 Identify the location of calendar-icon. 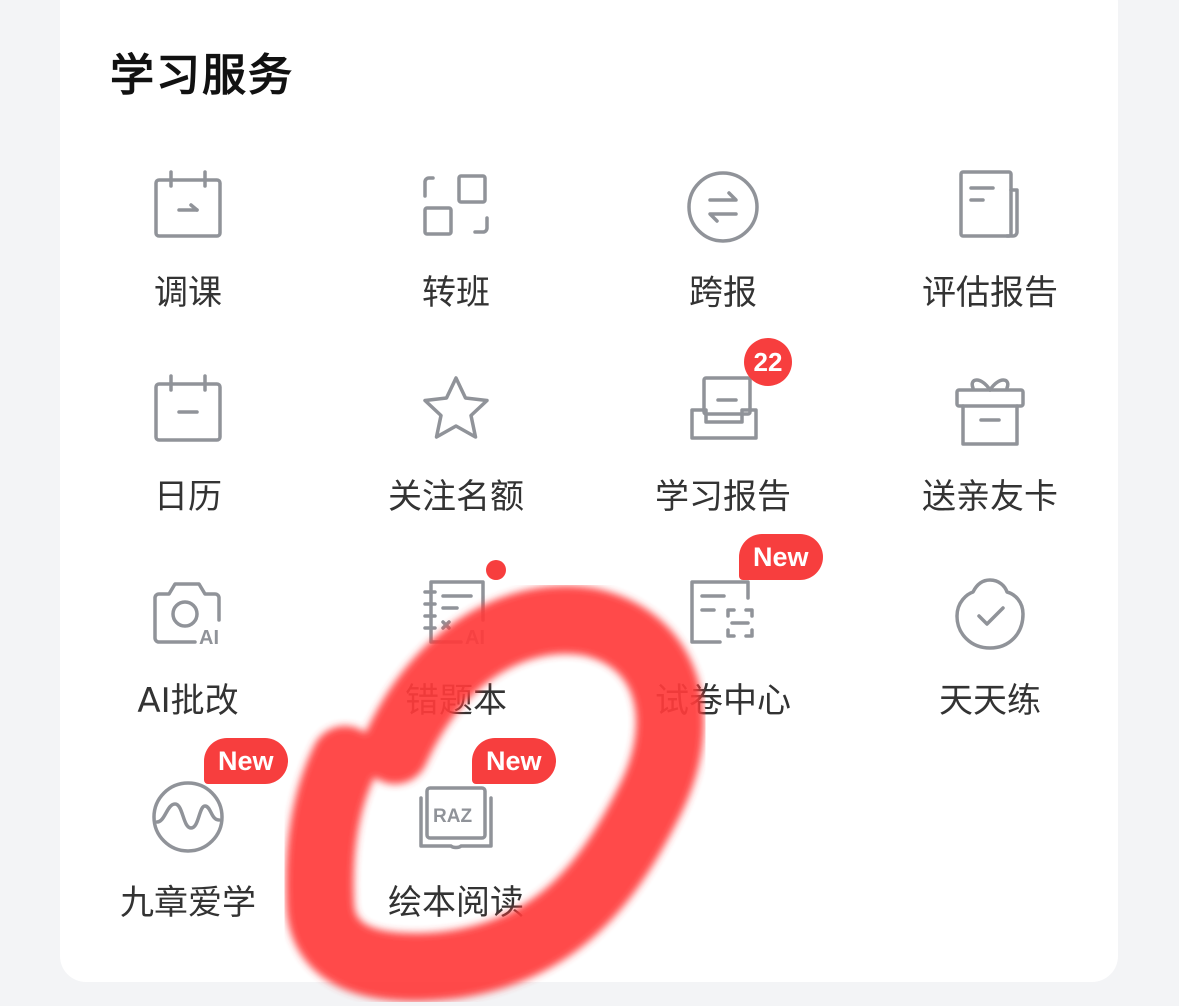
(188, 411).